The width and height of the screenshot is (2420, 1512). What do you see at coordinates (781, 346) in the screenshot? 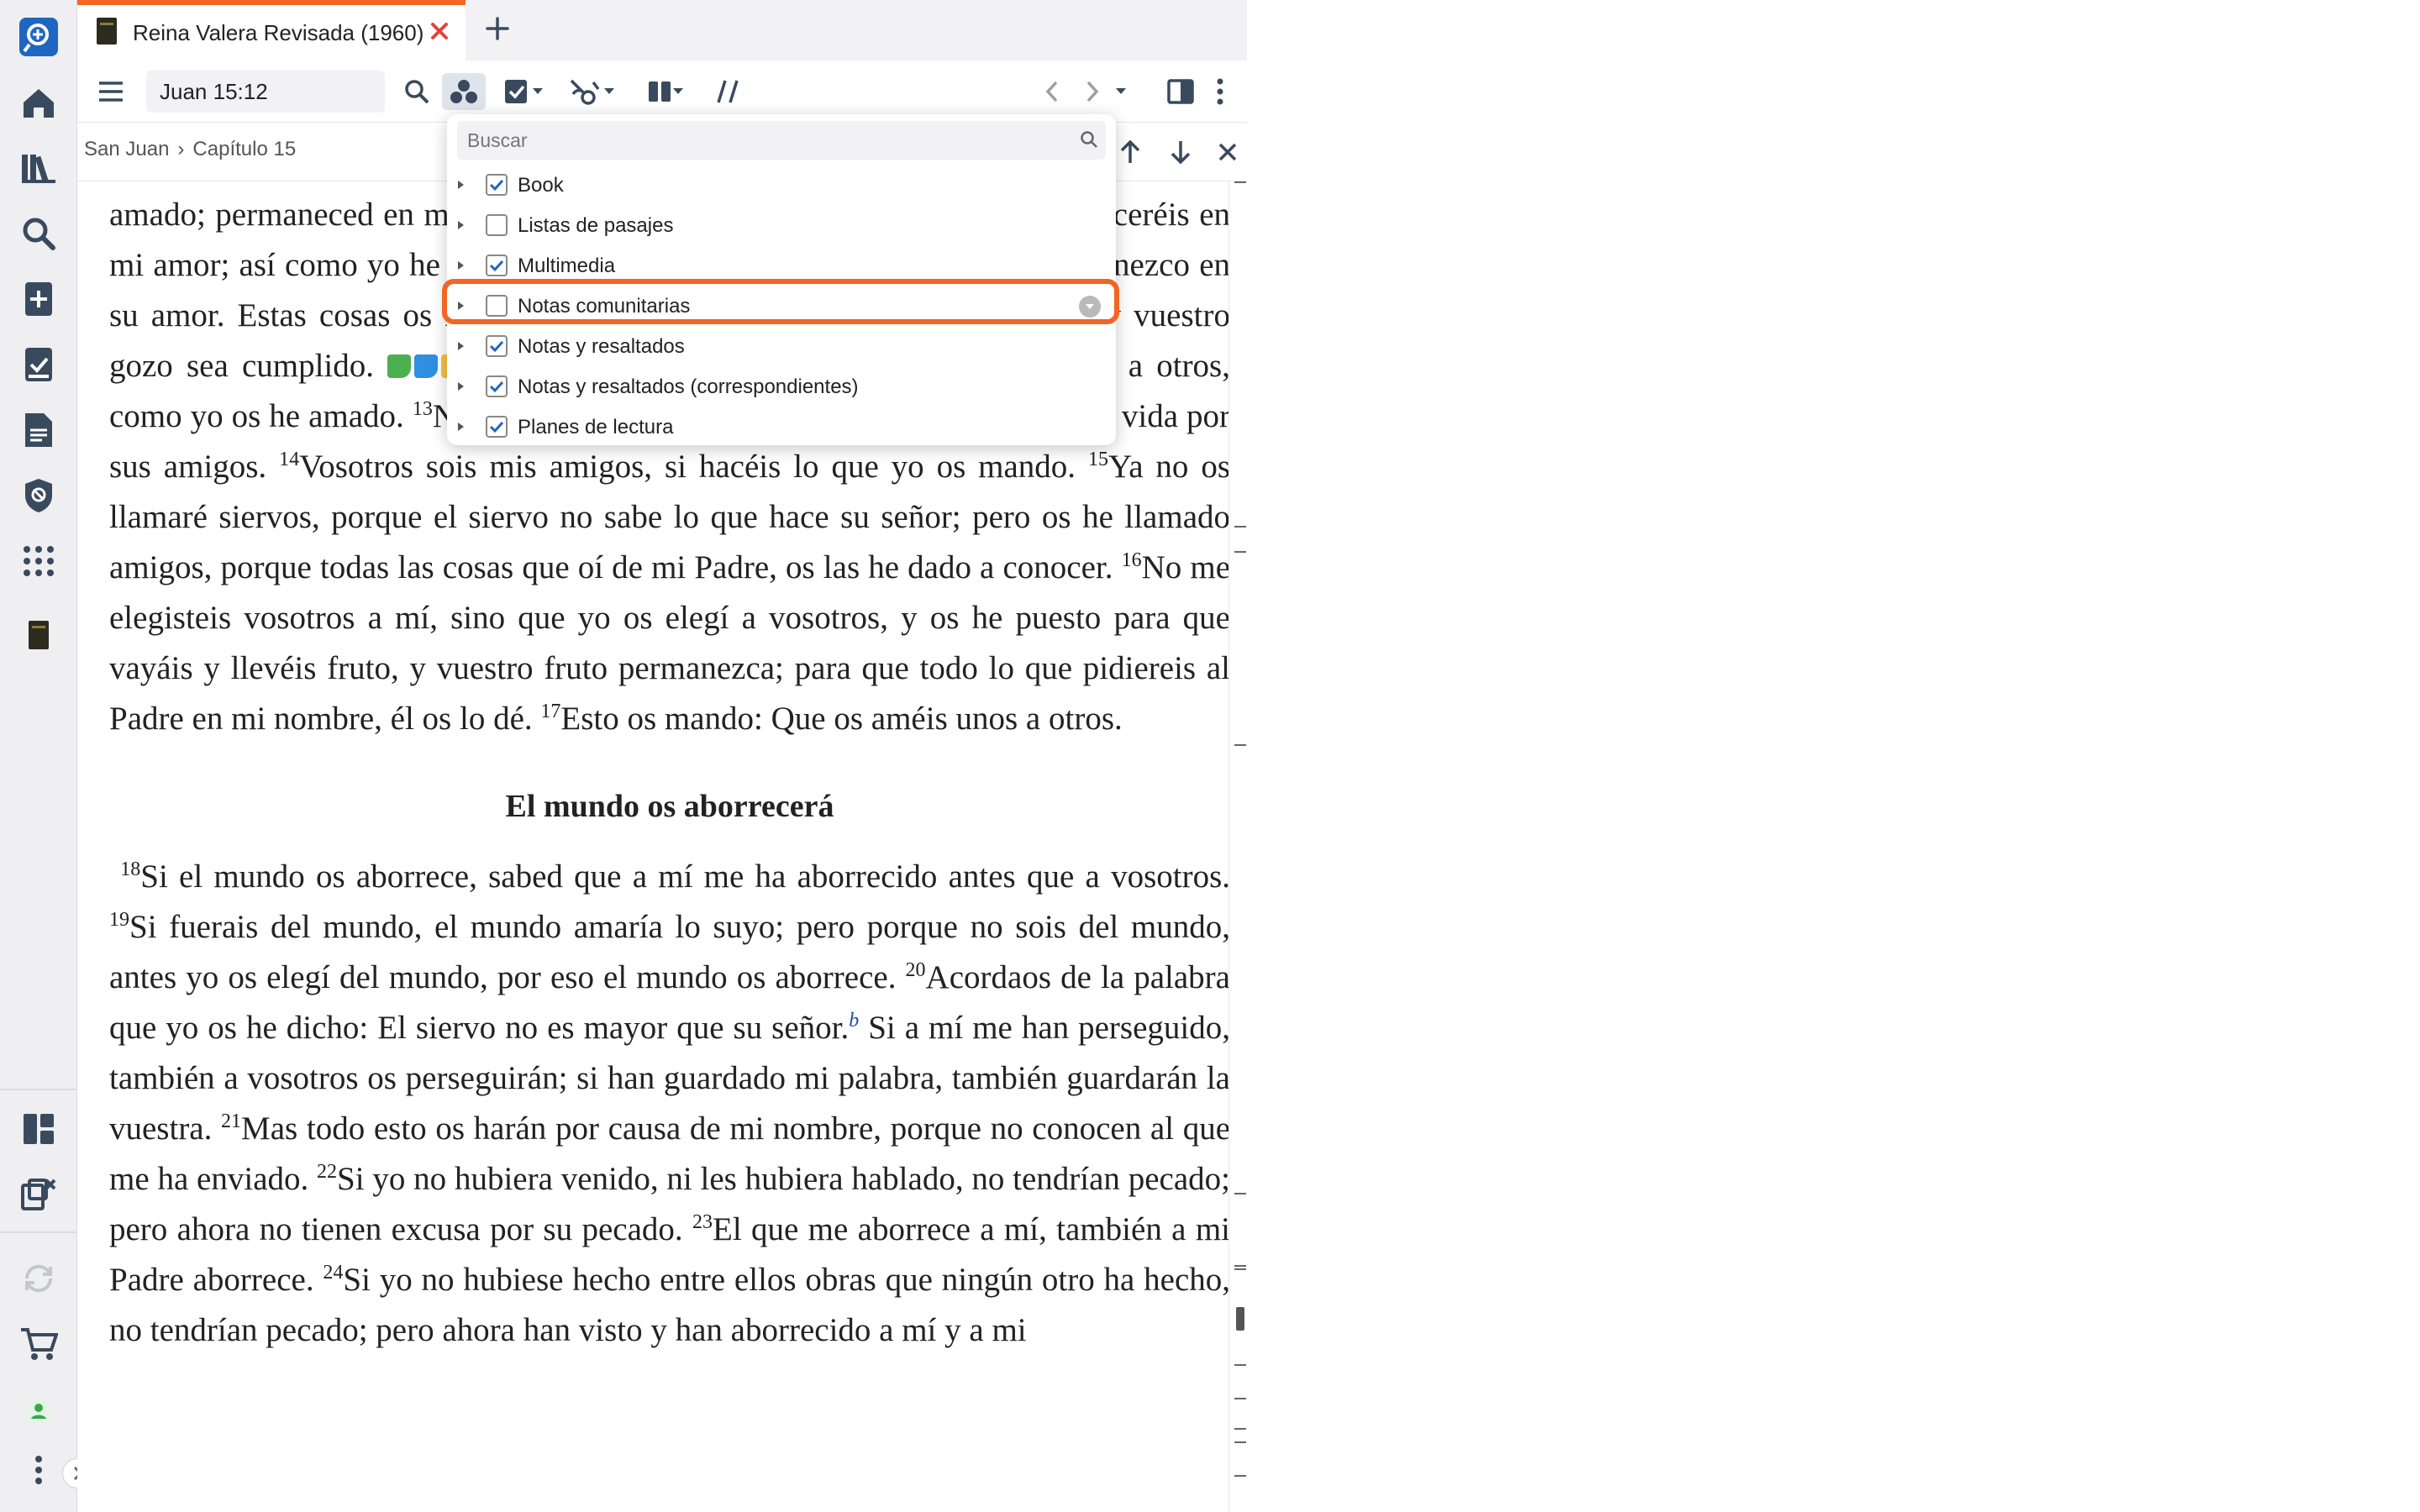
I see `filter-option: Notas y resaltados` at bounding box center [781, 346].